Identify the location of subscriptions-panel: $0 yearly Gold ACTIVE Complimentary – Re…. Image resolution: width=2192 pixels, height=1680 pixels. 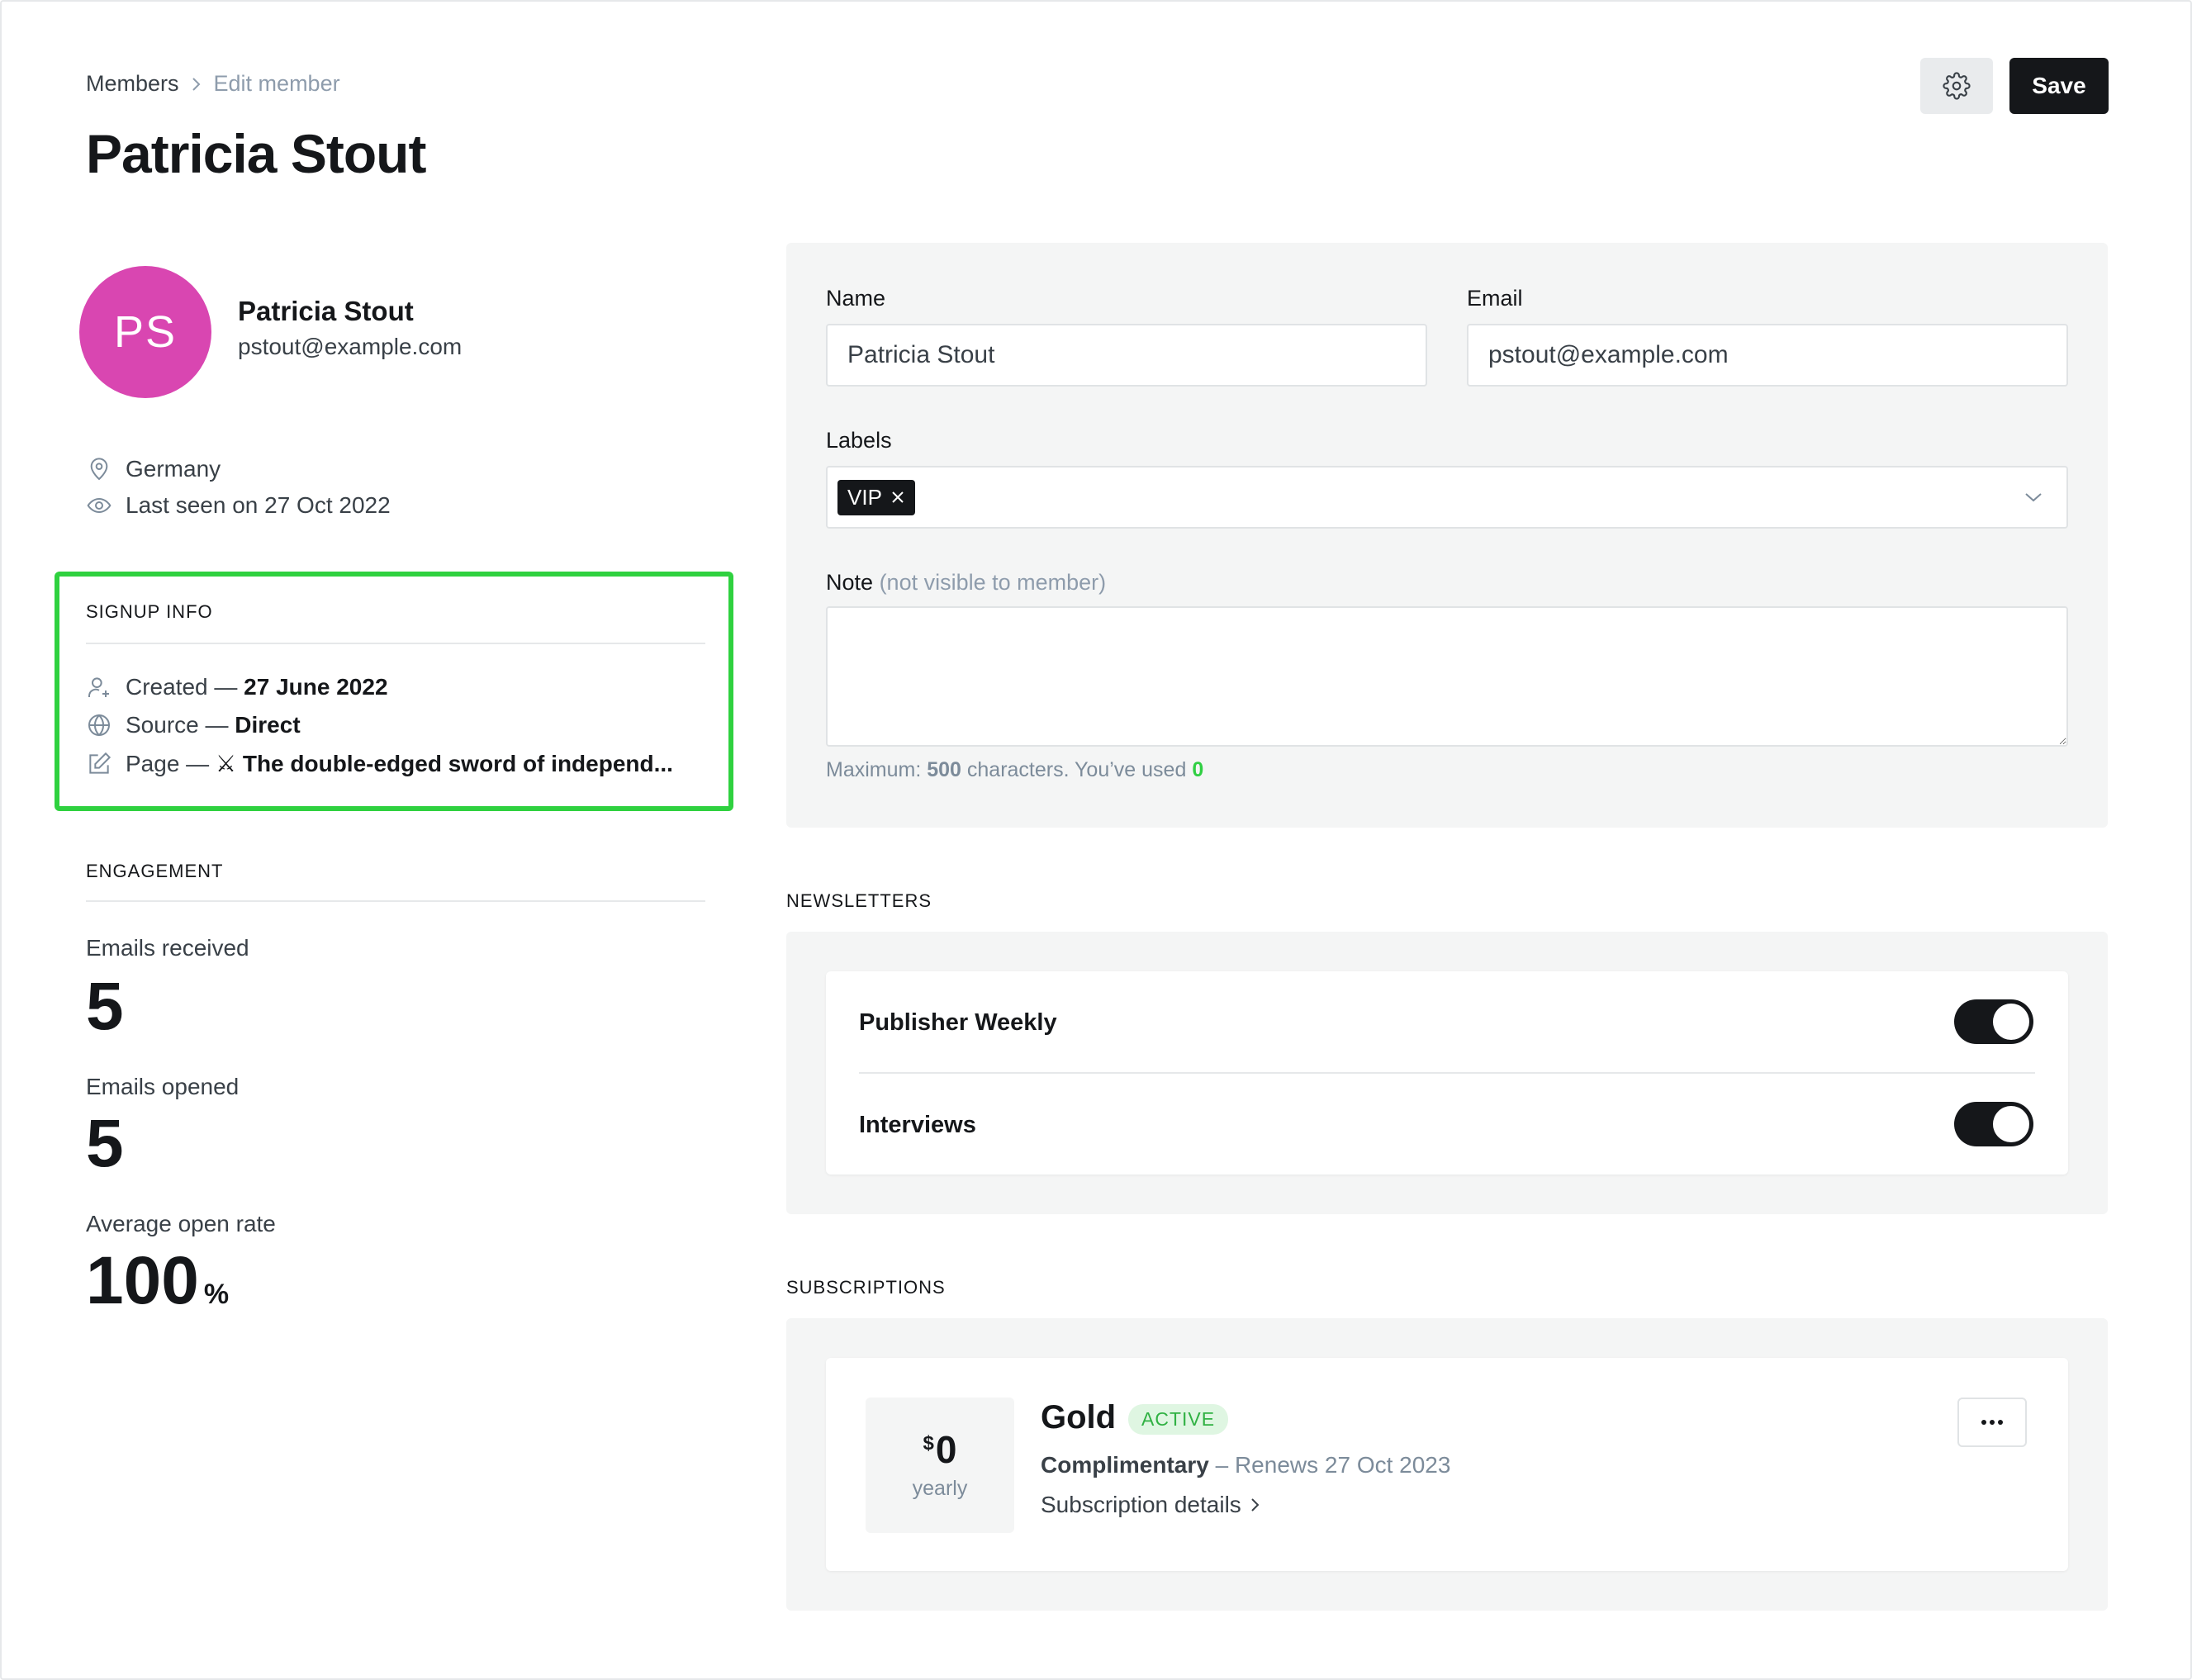
(1447, 1464).